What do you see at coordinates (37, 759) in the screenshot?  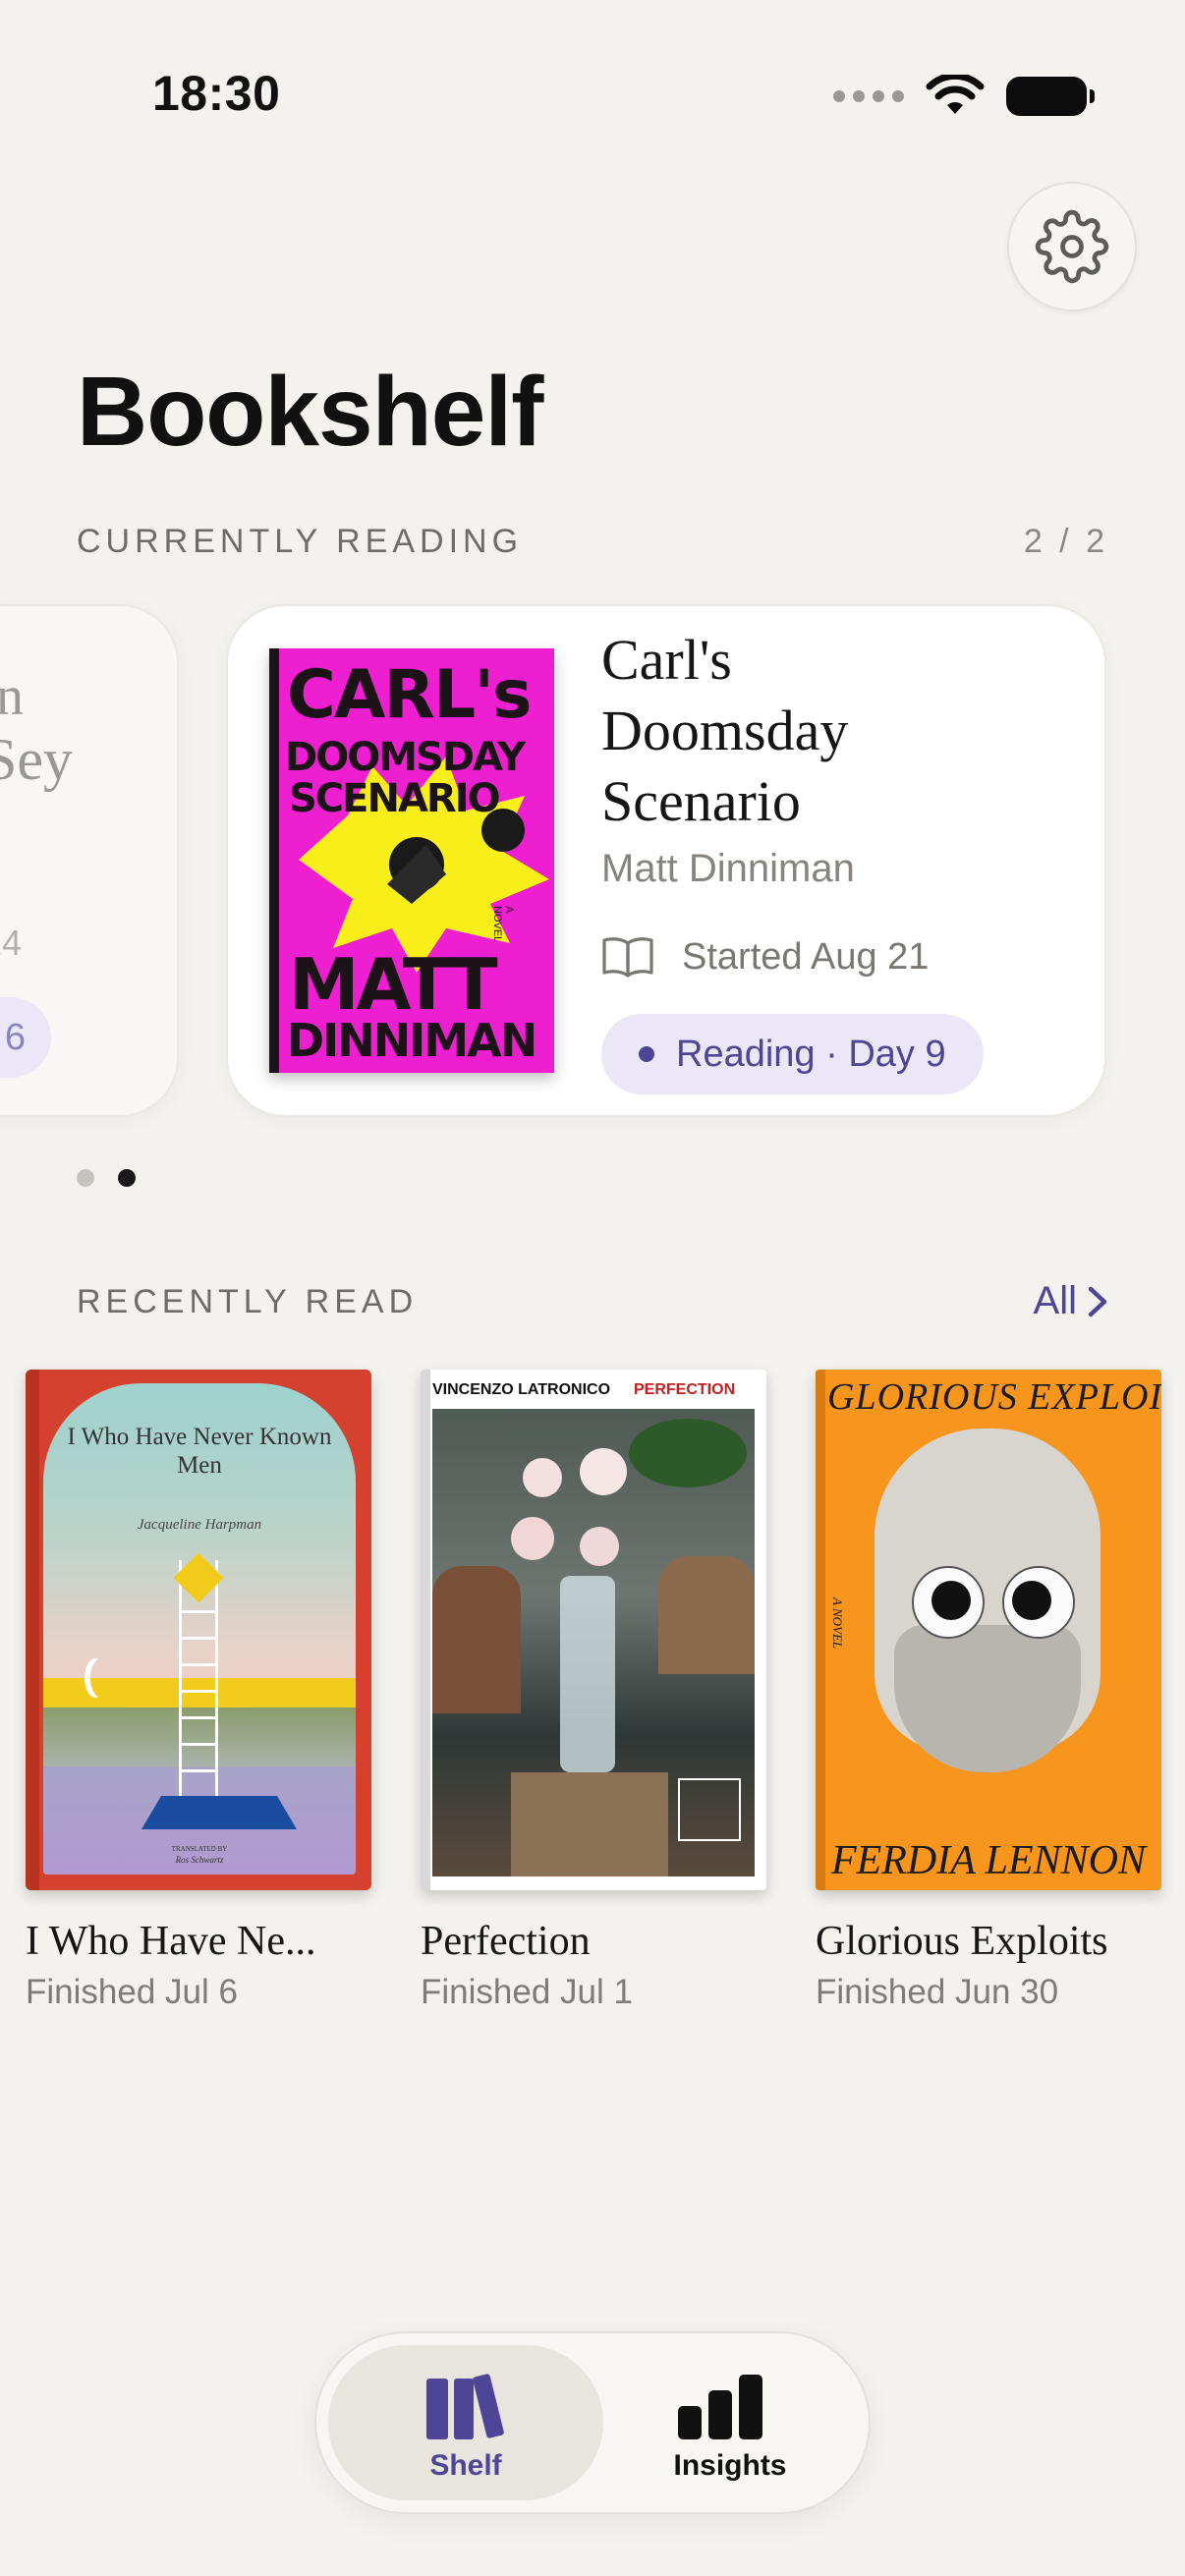 I see `prev-card-title-fragment: Sey` at bounding box center [37, 759].